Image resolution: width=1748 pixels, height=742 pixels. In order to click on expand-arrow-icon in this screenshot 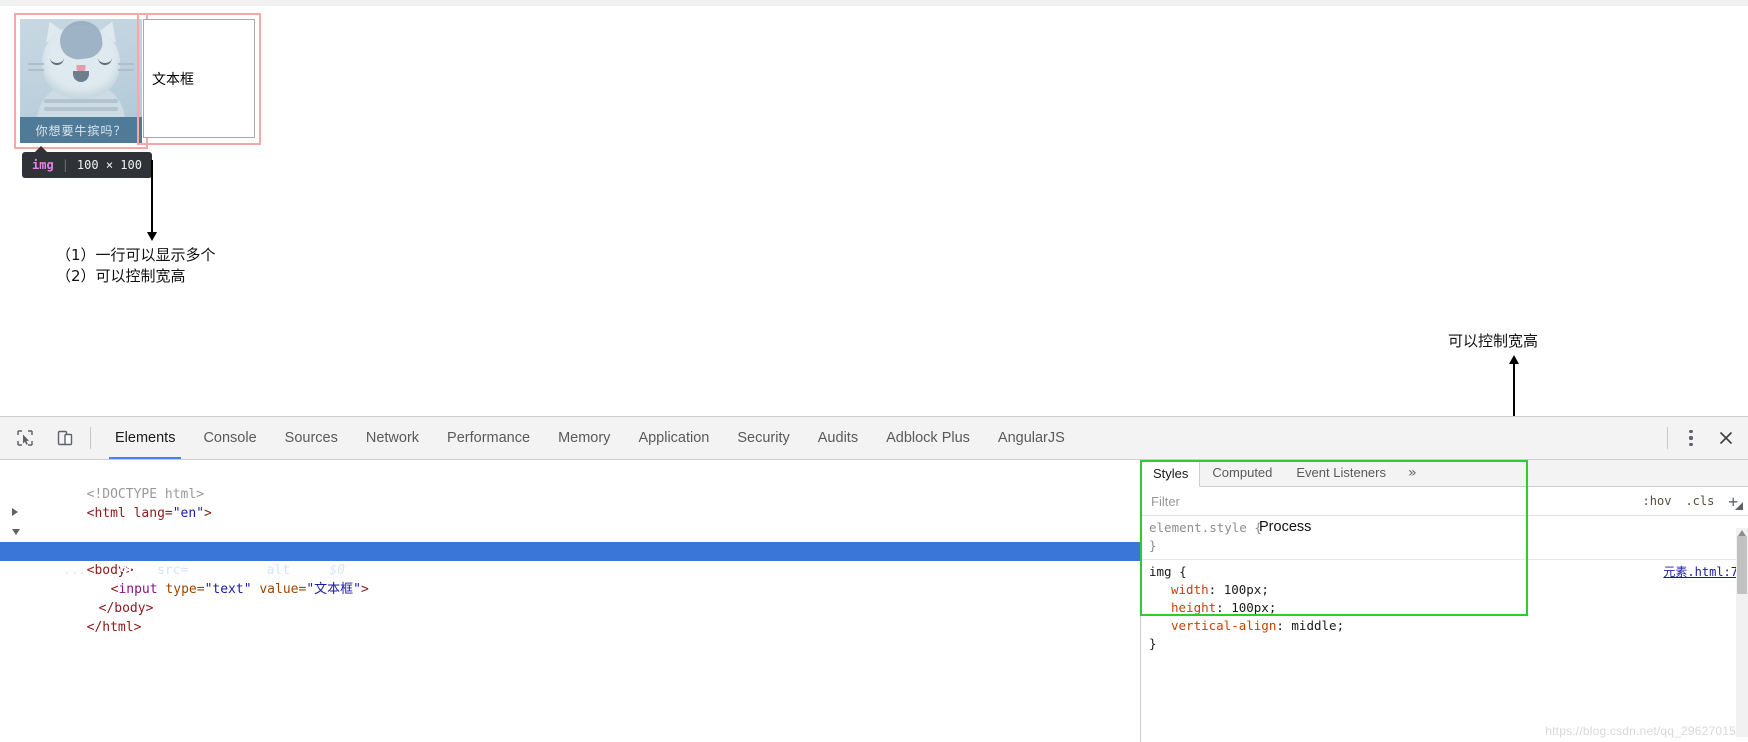, I will do `click(15, 512)`.